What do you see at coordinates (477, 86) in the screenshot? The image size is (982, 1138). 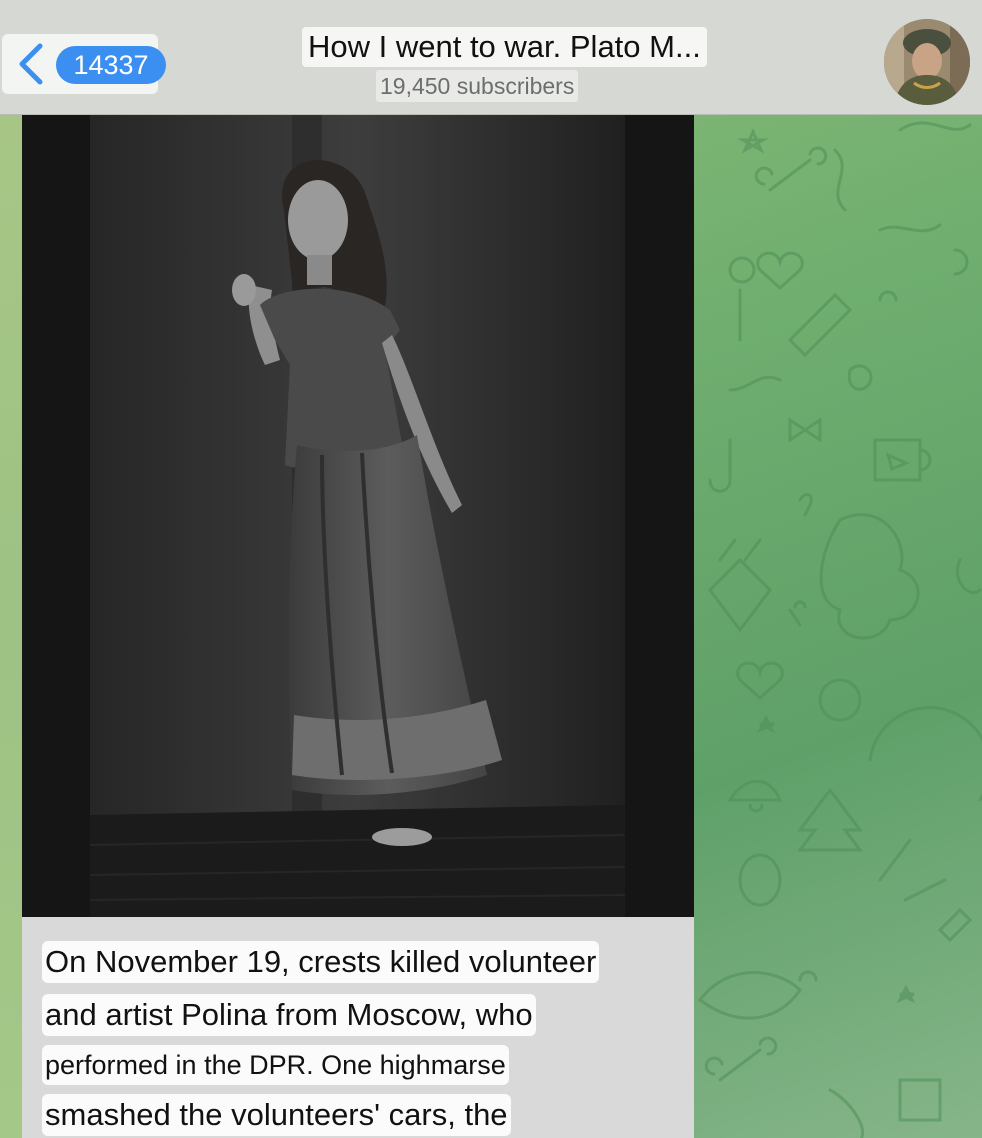 I see `subscriber-count: 19,450 subscribers` at bounding box center [477, 86].